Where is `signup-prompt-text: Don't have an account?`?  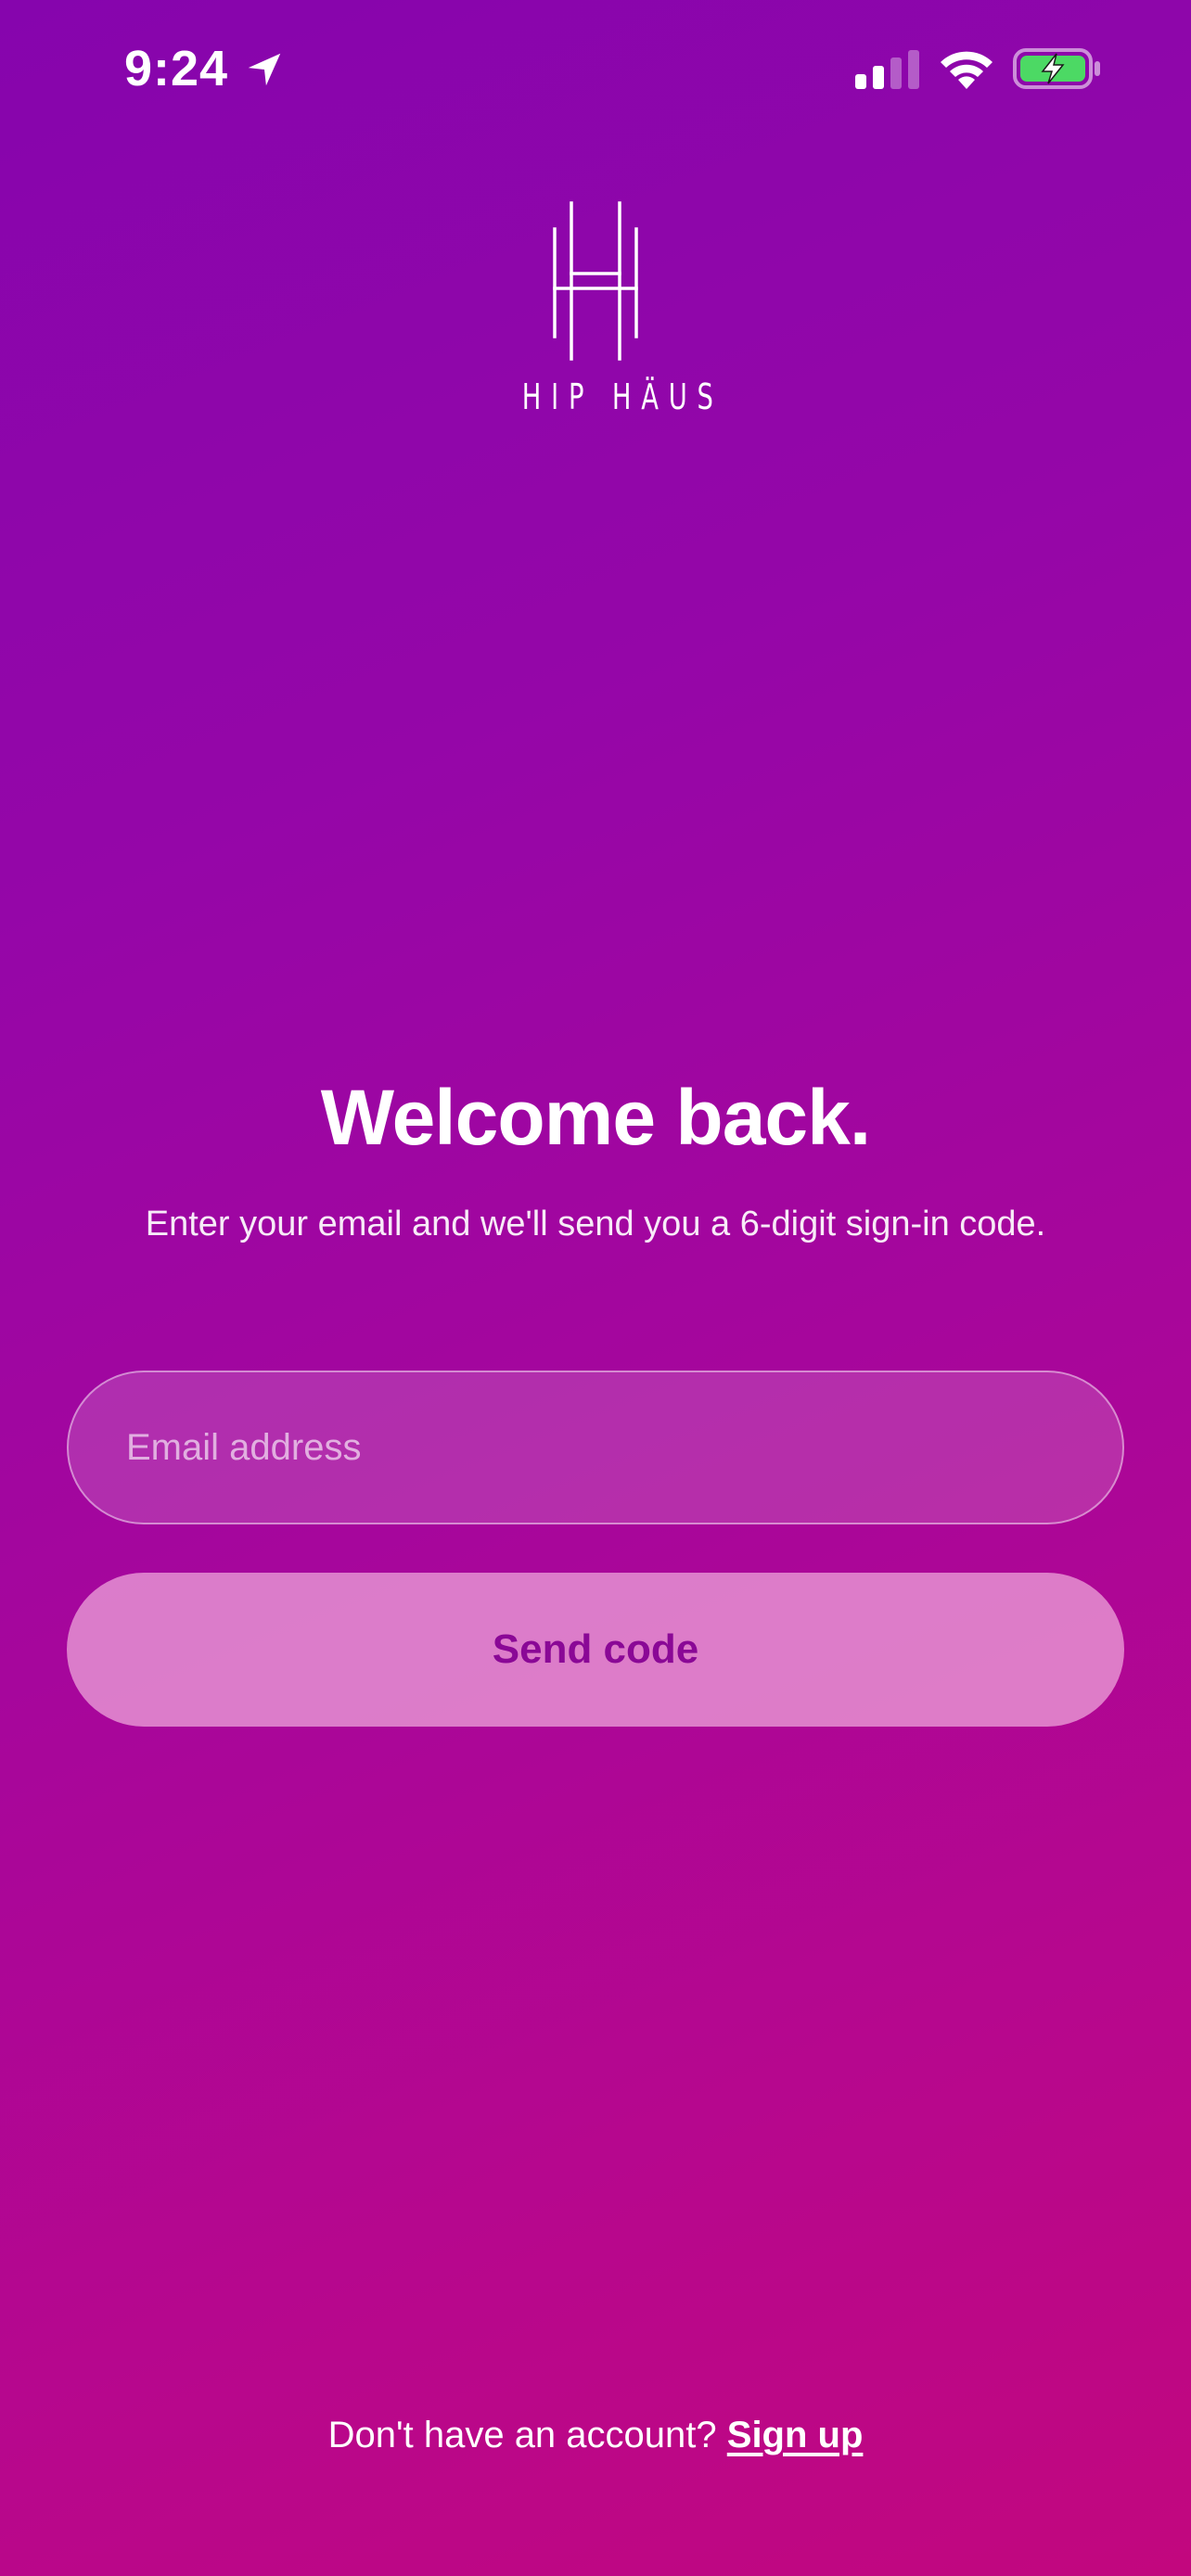 signup-prompt-text: Don't have an account? is located at coordinates (522, 2435).